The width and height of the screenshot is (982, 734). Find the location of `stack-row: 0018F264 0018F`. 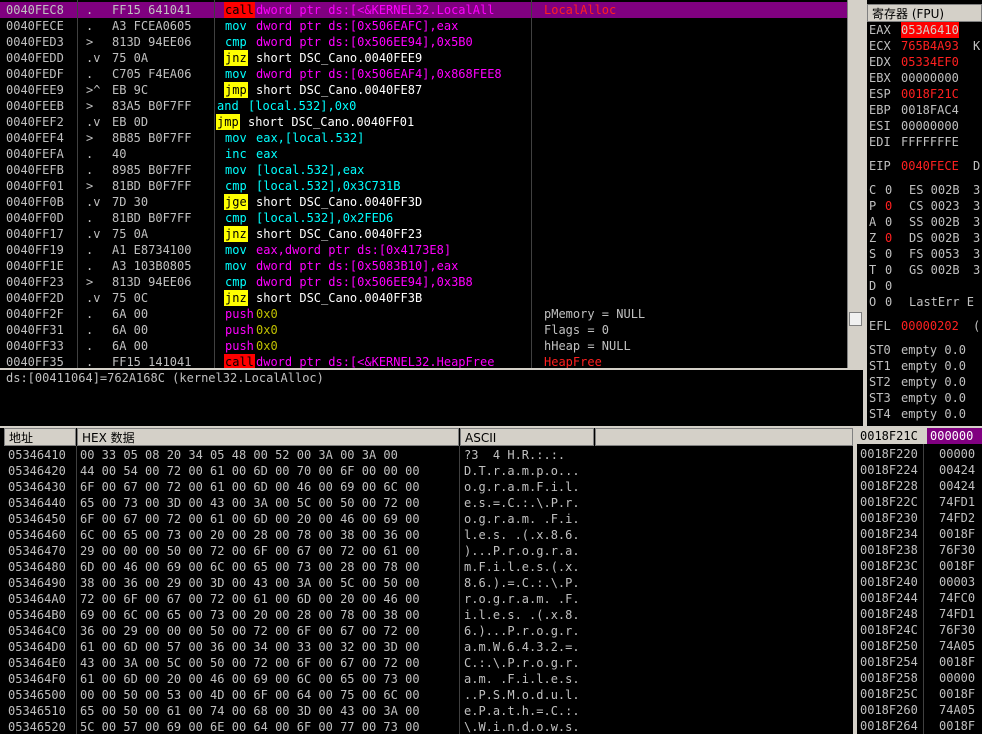

stack-row: 0018F264 0018F is located at coordinates (919, 726).